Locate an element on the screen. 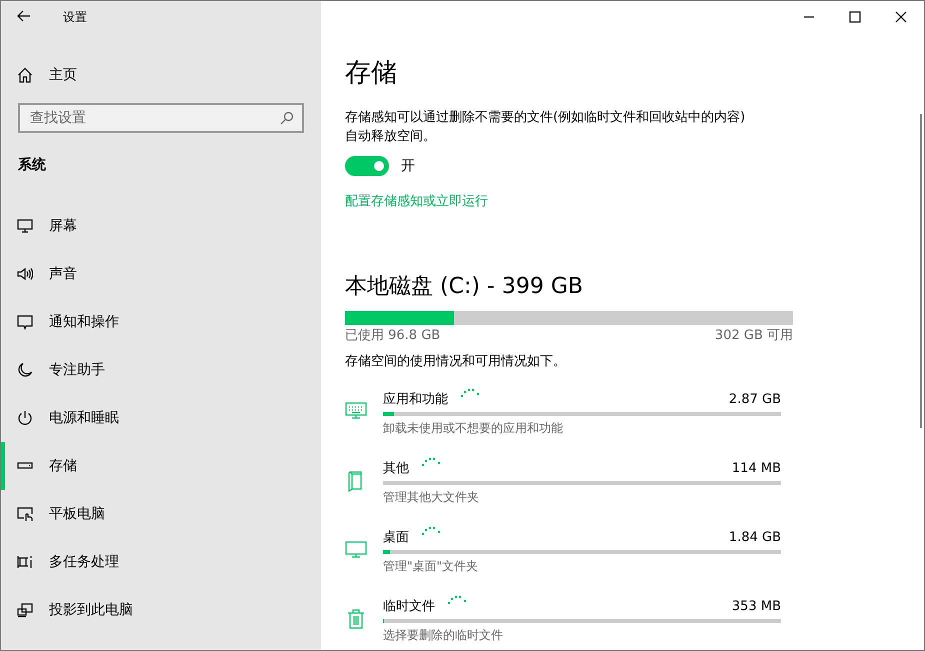 The image size is (925, 651). sidebar-item: 屏幕 is located at coordinates (161, 226).